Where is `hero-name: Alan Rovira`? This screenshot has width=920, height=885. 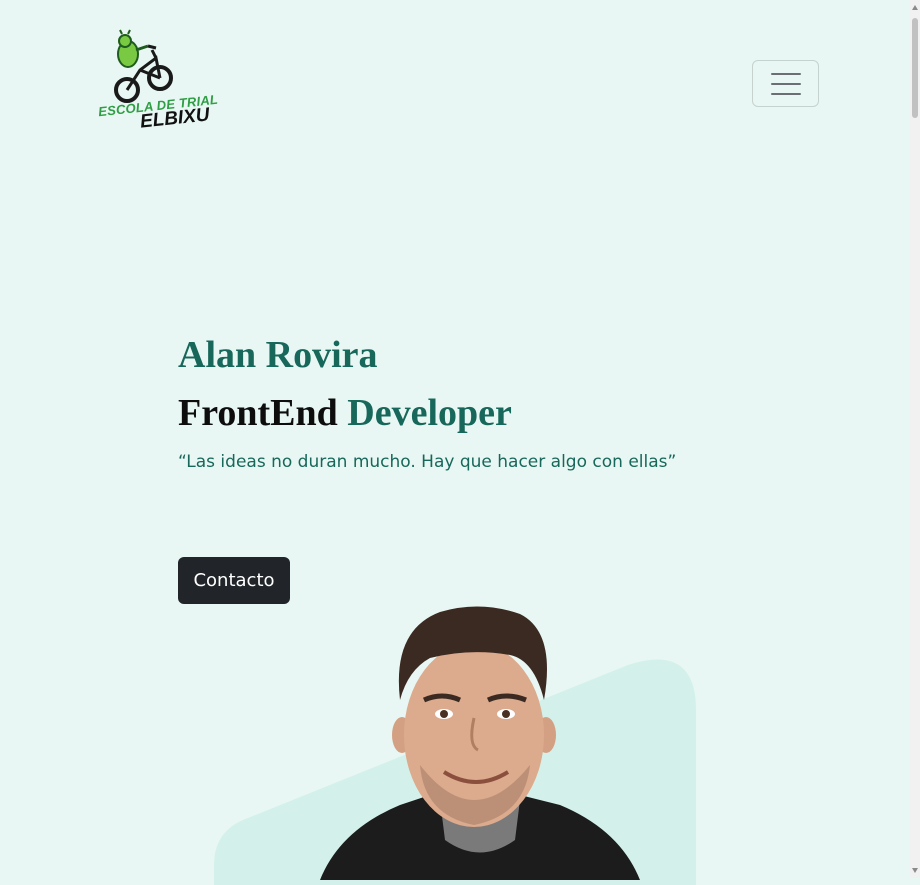 hero-name: Alan Rovira is located at coordinates (278, 355).